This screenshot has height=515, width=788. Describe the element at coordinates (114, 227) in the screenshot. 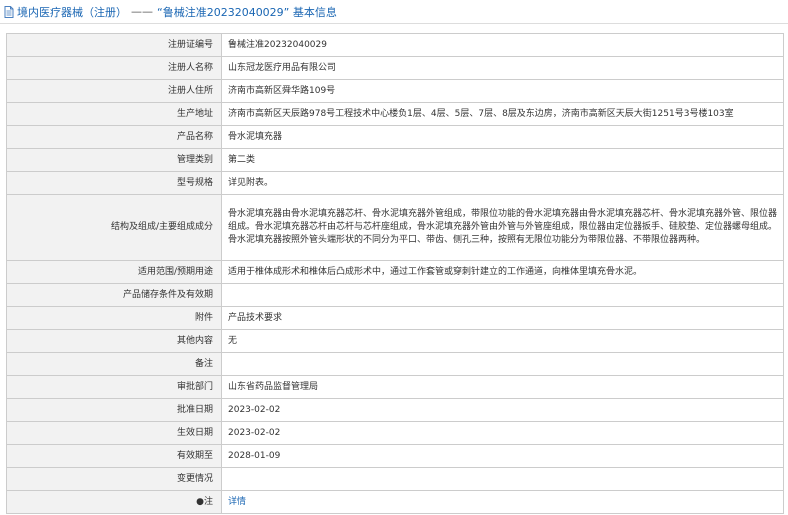

I see `row-label: 结构及组成/主要组成成分` at that location.